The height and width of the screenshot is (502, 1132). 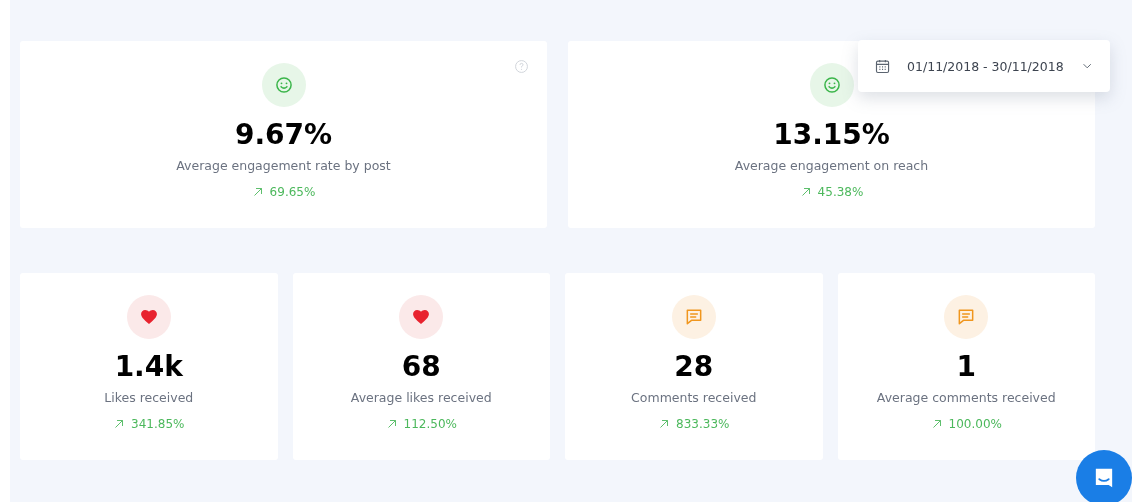 I want to click on trend-value: 341.85%, so click(x=158, y=424).